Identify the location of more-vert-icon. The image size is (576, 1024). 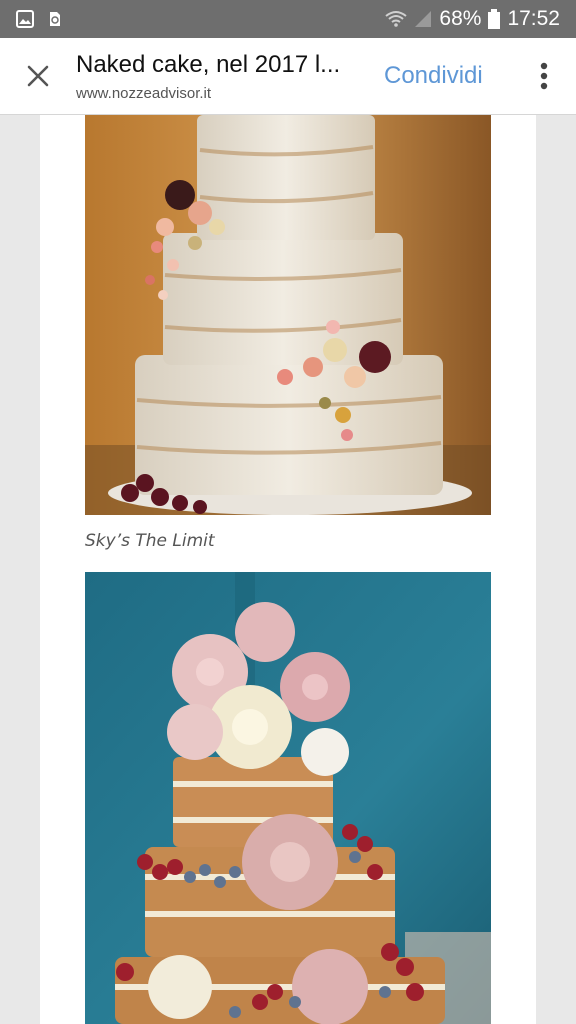
(544, 76).